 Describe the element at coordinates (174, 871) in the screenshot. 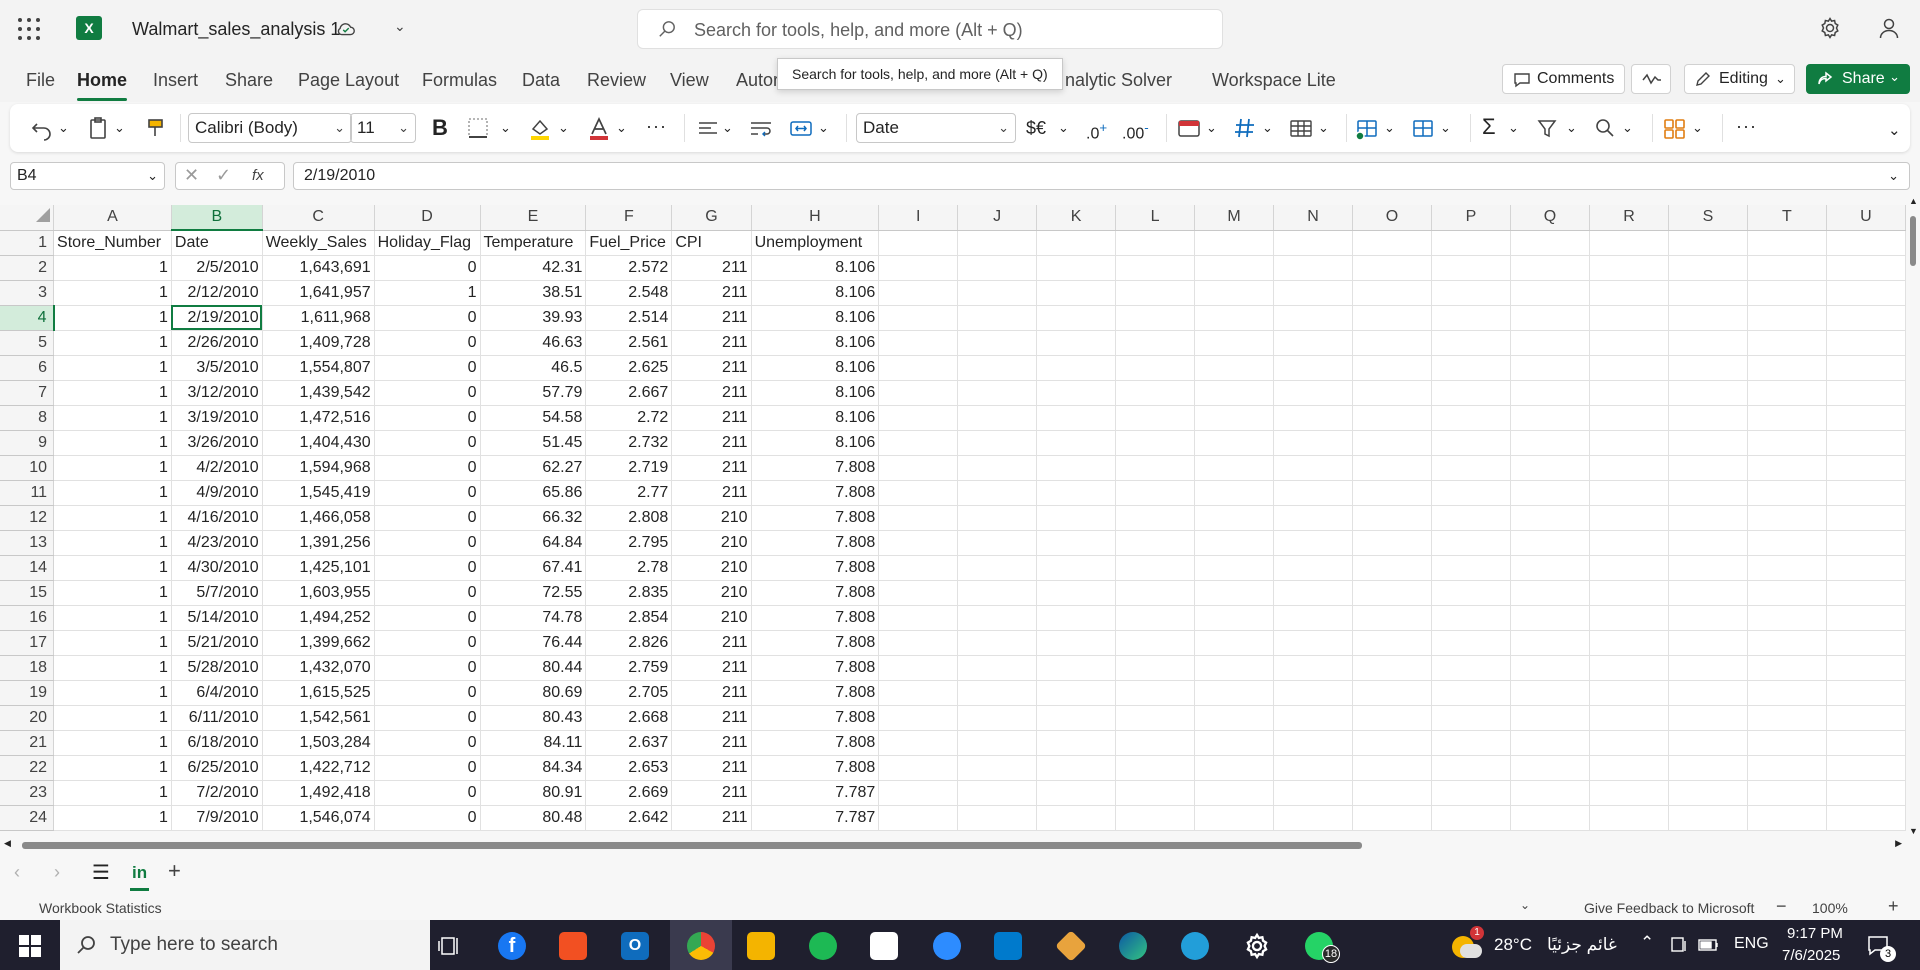

I see `add-sheet-icon: +` at that location.